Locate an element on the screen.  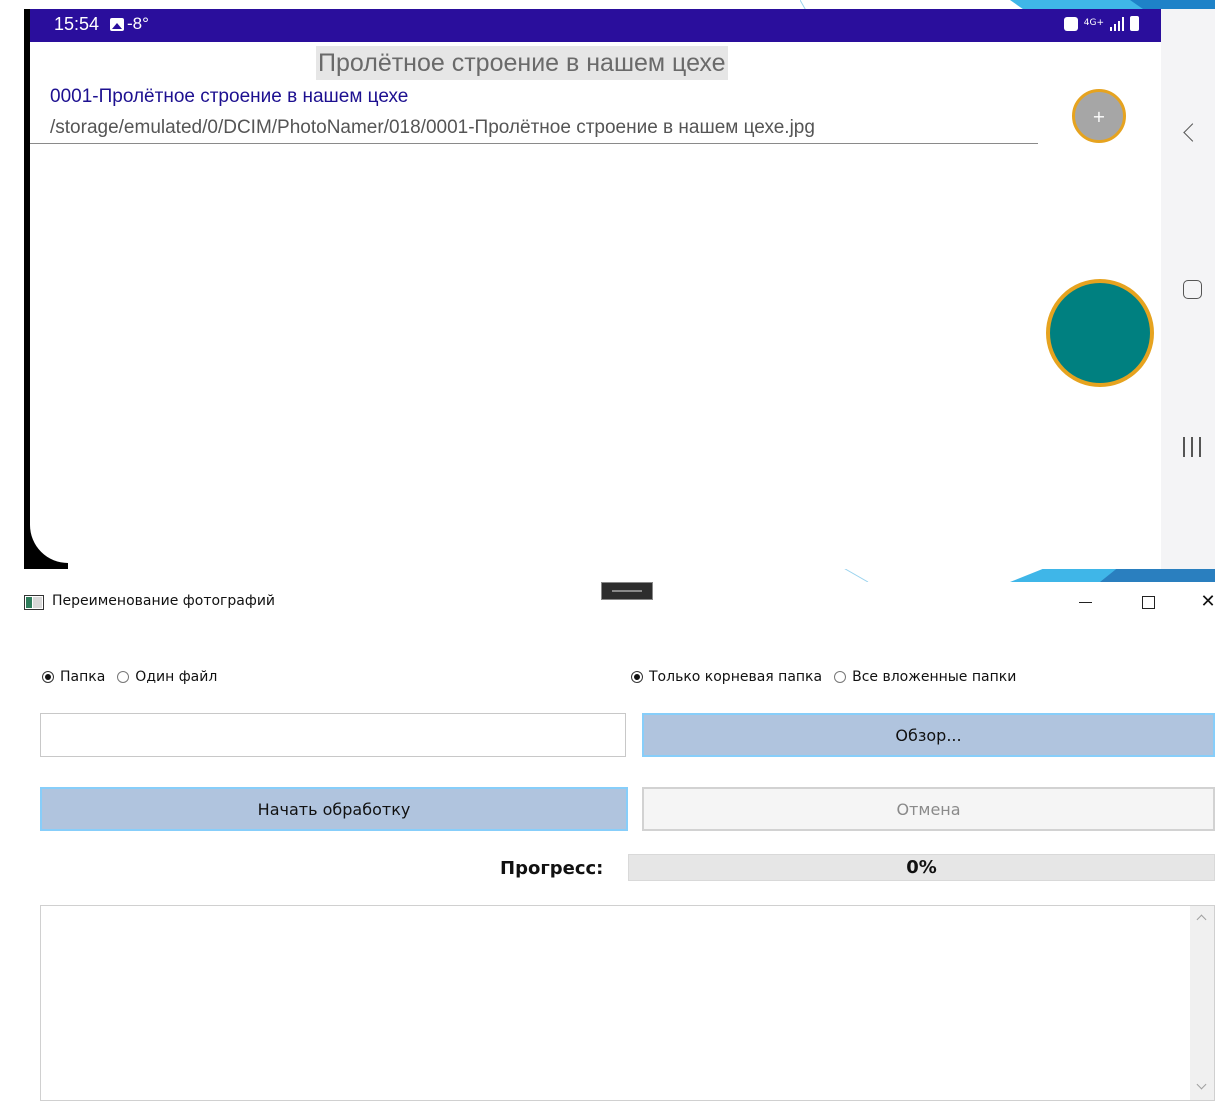
recents-icon is located at coordinates (1192, 447).